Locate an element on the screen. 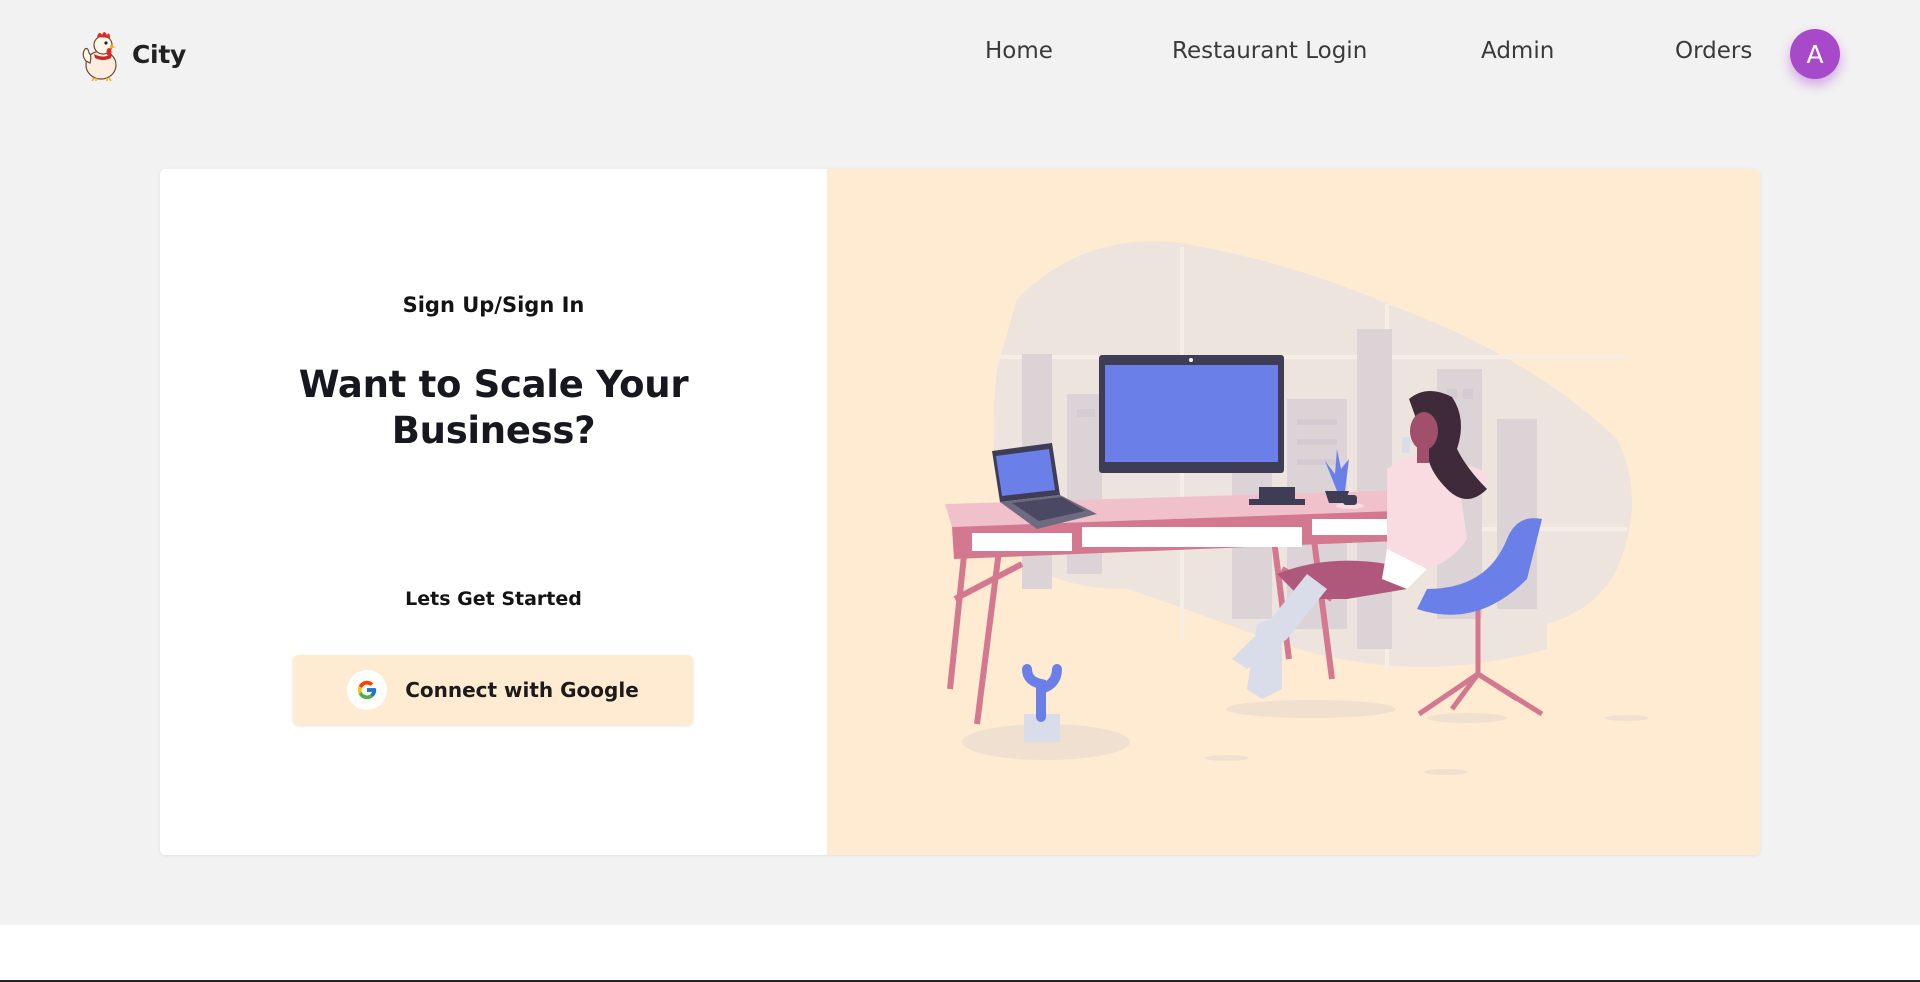  nav-restaurant-login-link: Restaurant Login is located at coordinates (1269, 51).